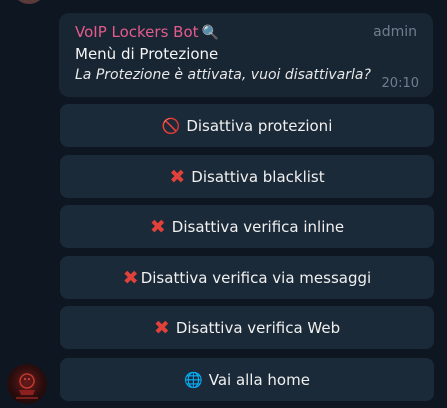 Image resolution: width=447 pixels, height=408 pixels. What do you see at coordinates (259, 379) in the screenshot?
I see `button-label: Vai alla home` at bounding box center [259, 379].